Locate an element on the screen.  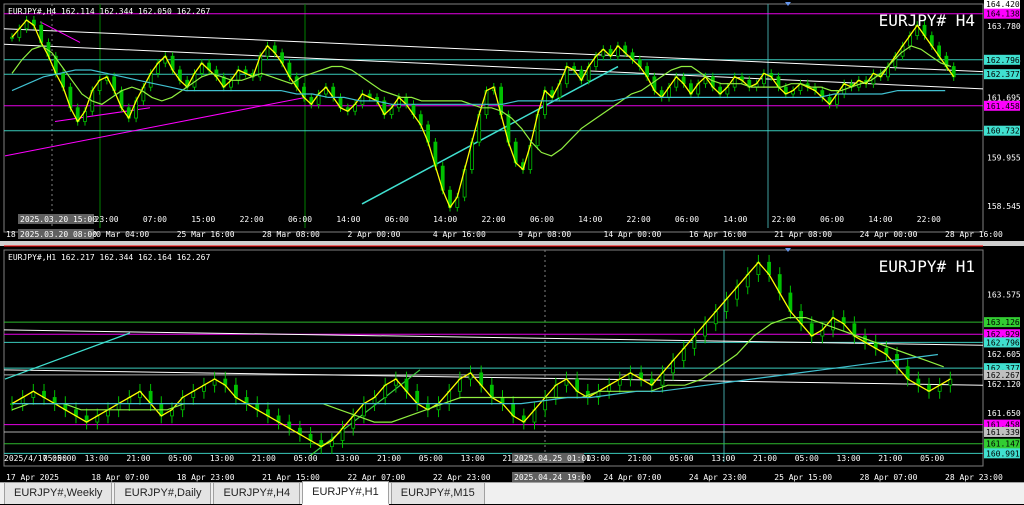
pane1-hour-label: 07:00 is located at coordinates (155, 219).